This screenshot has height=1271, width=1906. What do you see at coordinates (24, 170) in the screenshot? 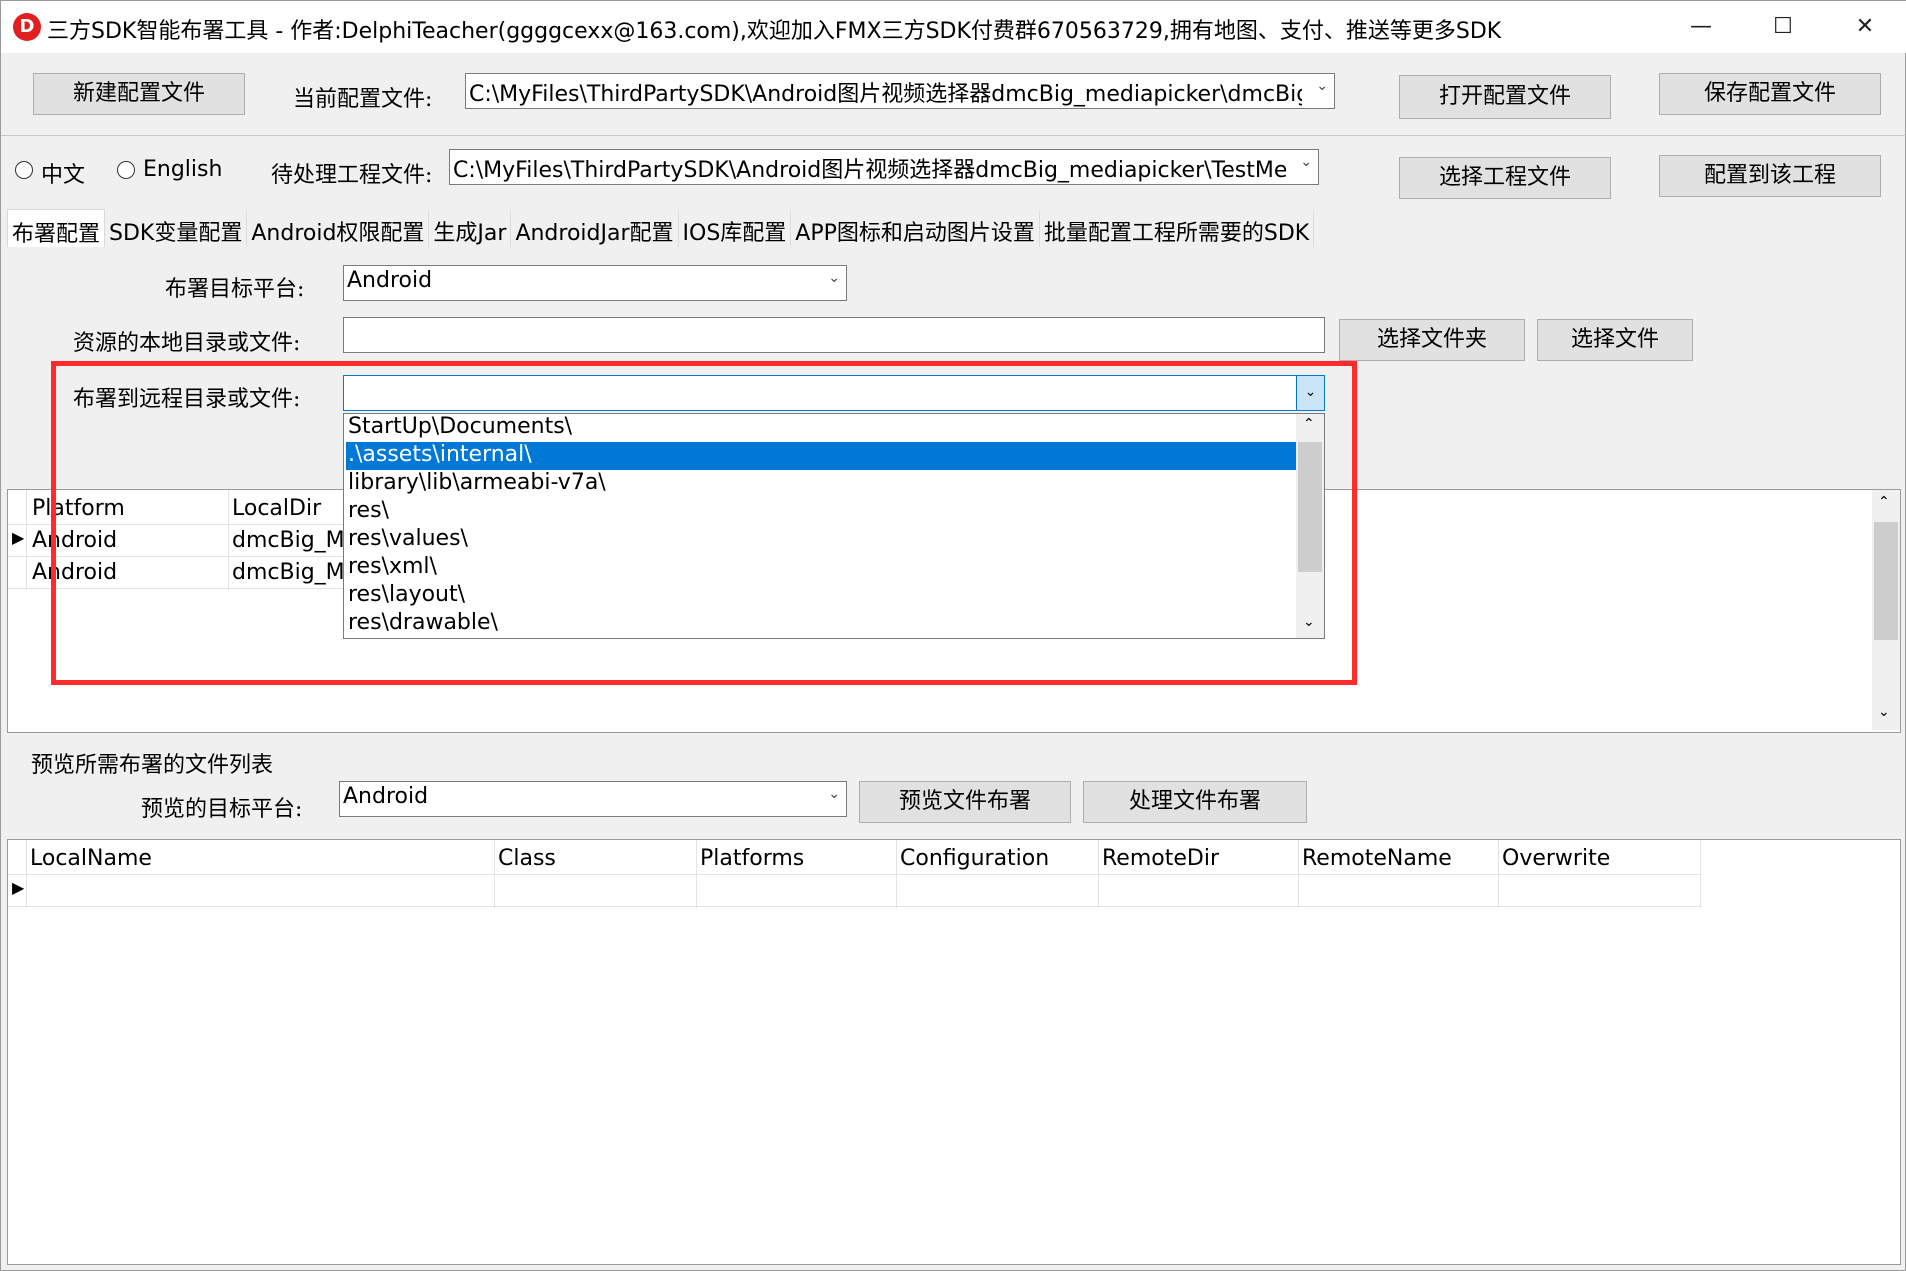
I see `chinese-radio` at bounding box center [24, 170].